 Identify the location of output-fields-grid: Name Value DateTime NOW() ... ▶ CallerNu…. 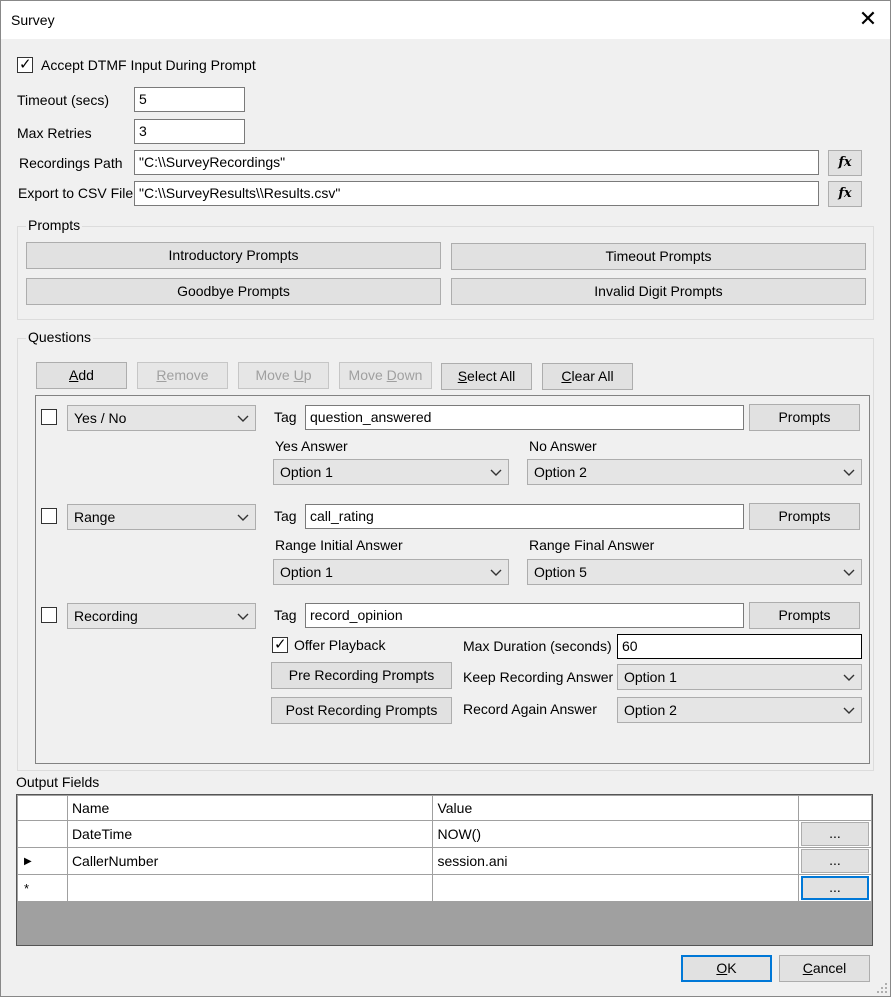
(444, 870).